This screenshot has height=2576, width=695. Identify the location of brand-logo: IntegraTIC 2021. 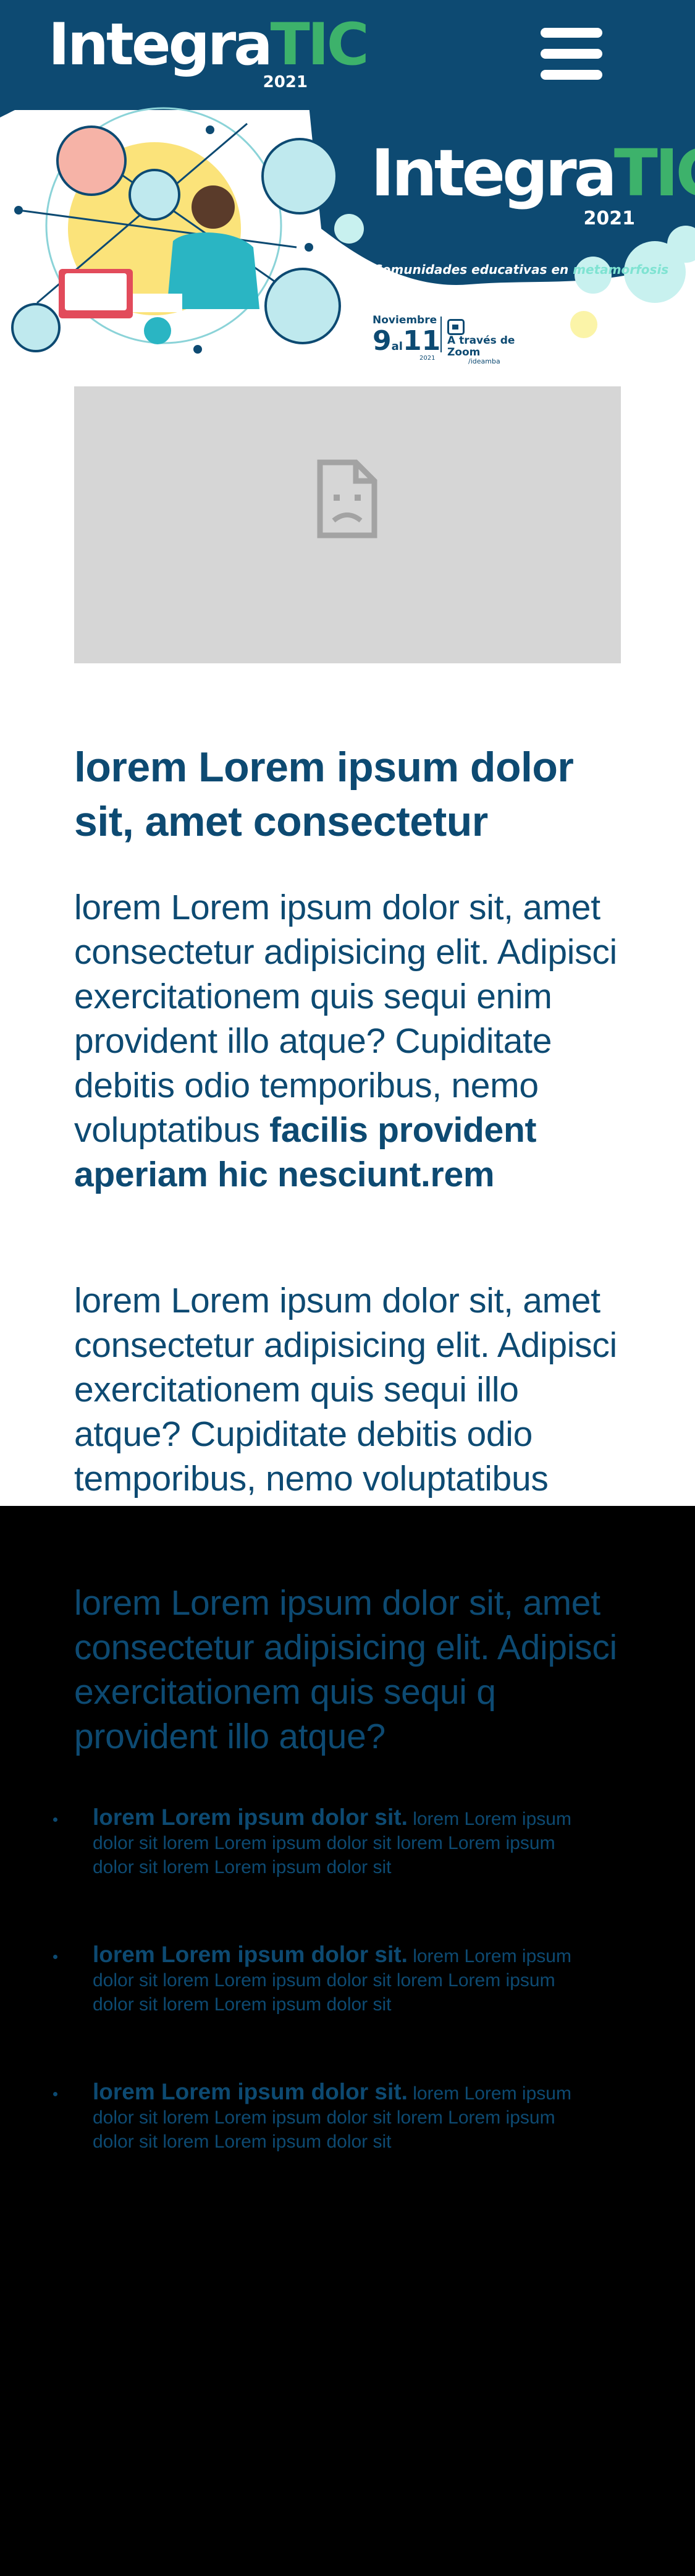
(208, 54).